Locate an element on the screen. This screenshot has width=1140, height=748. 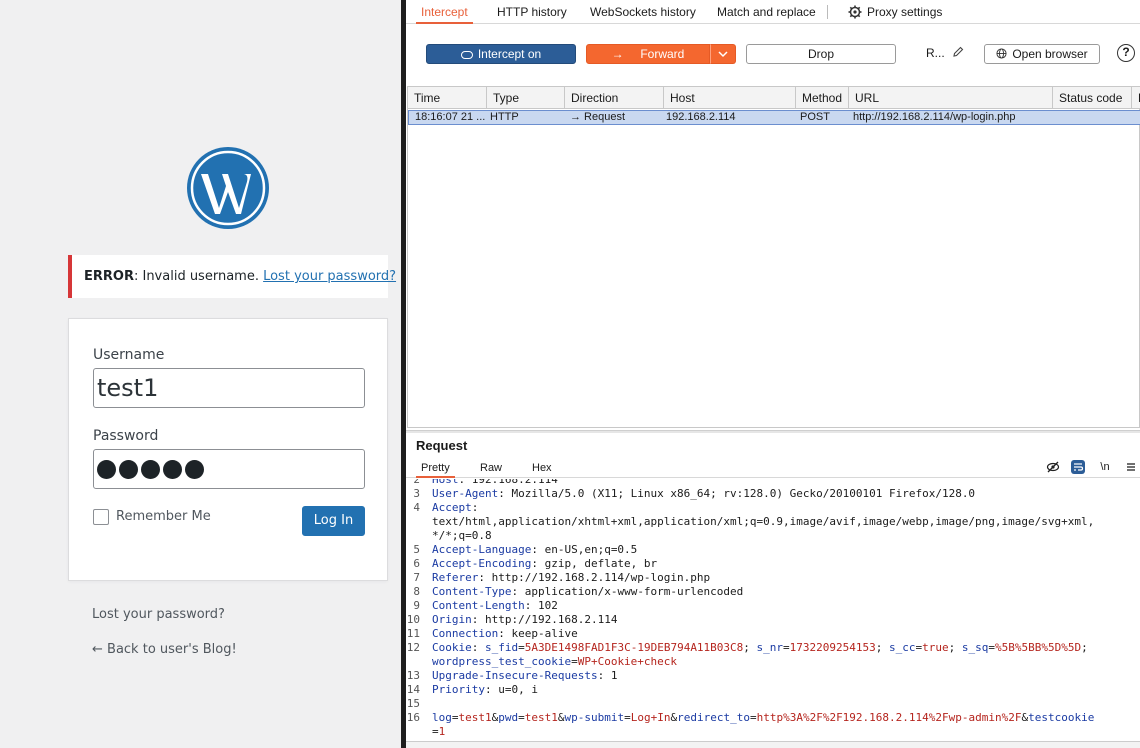
header-value: : is located at coordinates (475, 507).